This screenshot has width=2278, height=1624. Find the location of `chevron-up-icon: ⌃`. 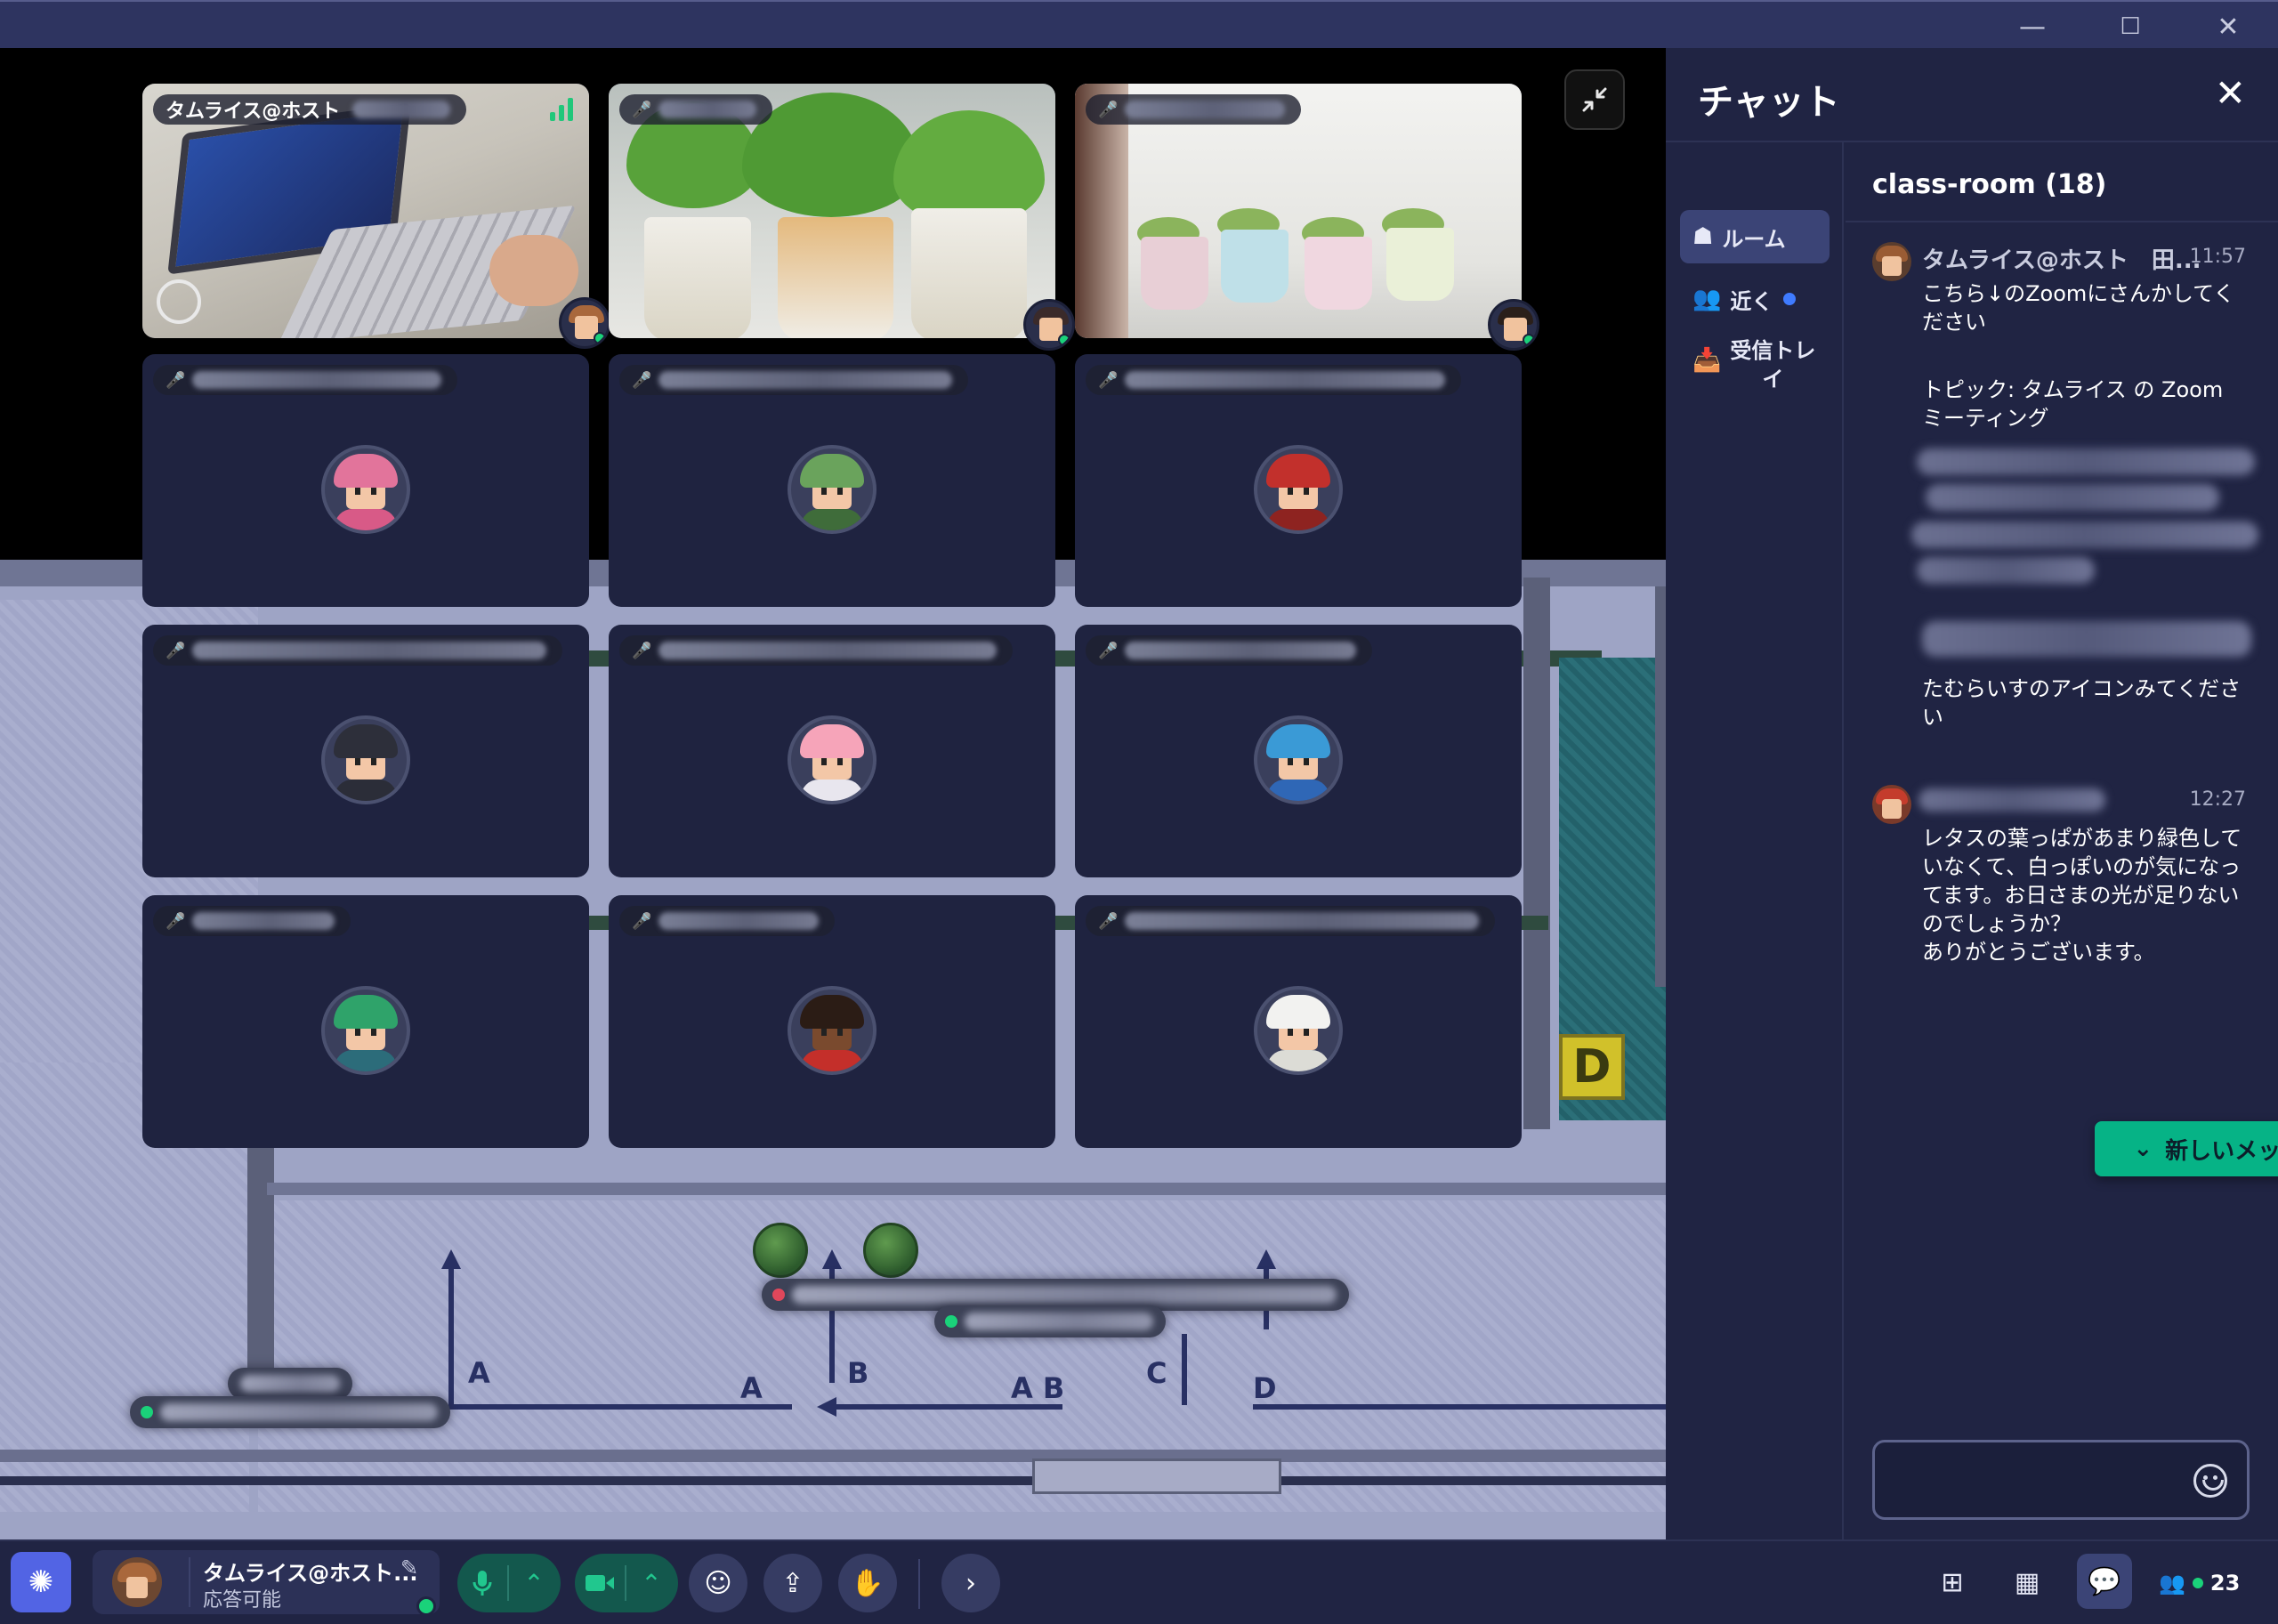

chevron-up-icon: ⌃ is located at coordinates (534, 1583).